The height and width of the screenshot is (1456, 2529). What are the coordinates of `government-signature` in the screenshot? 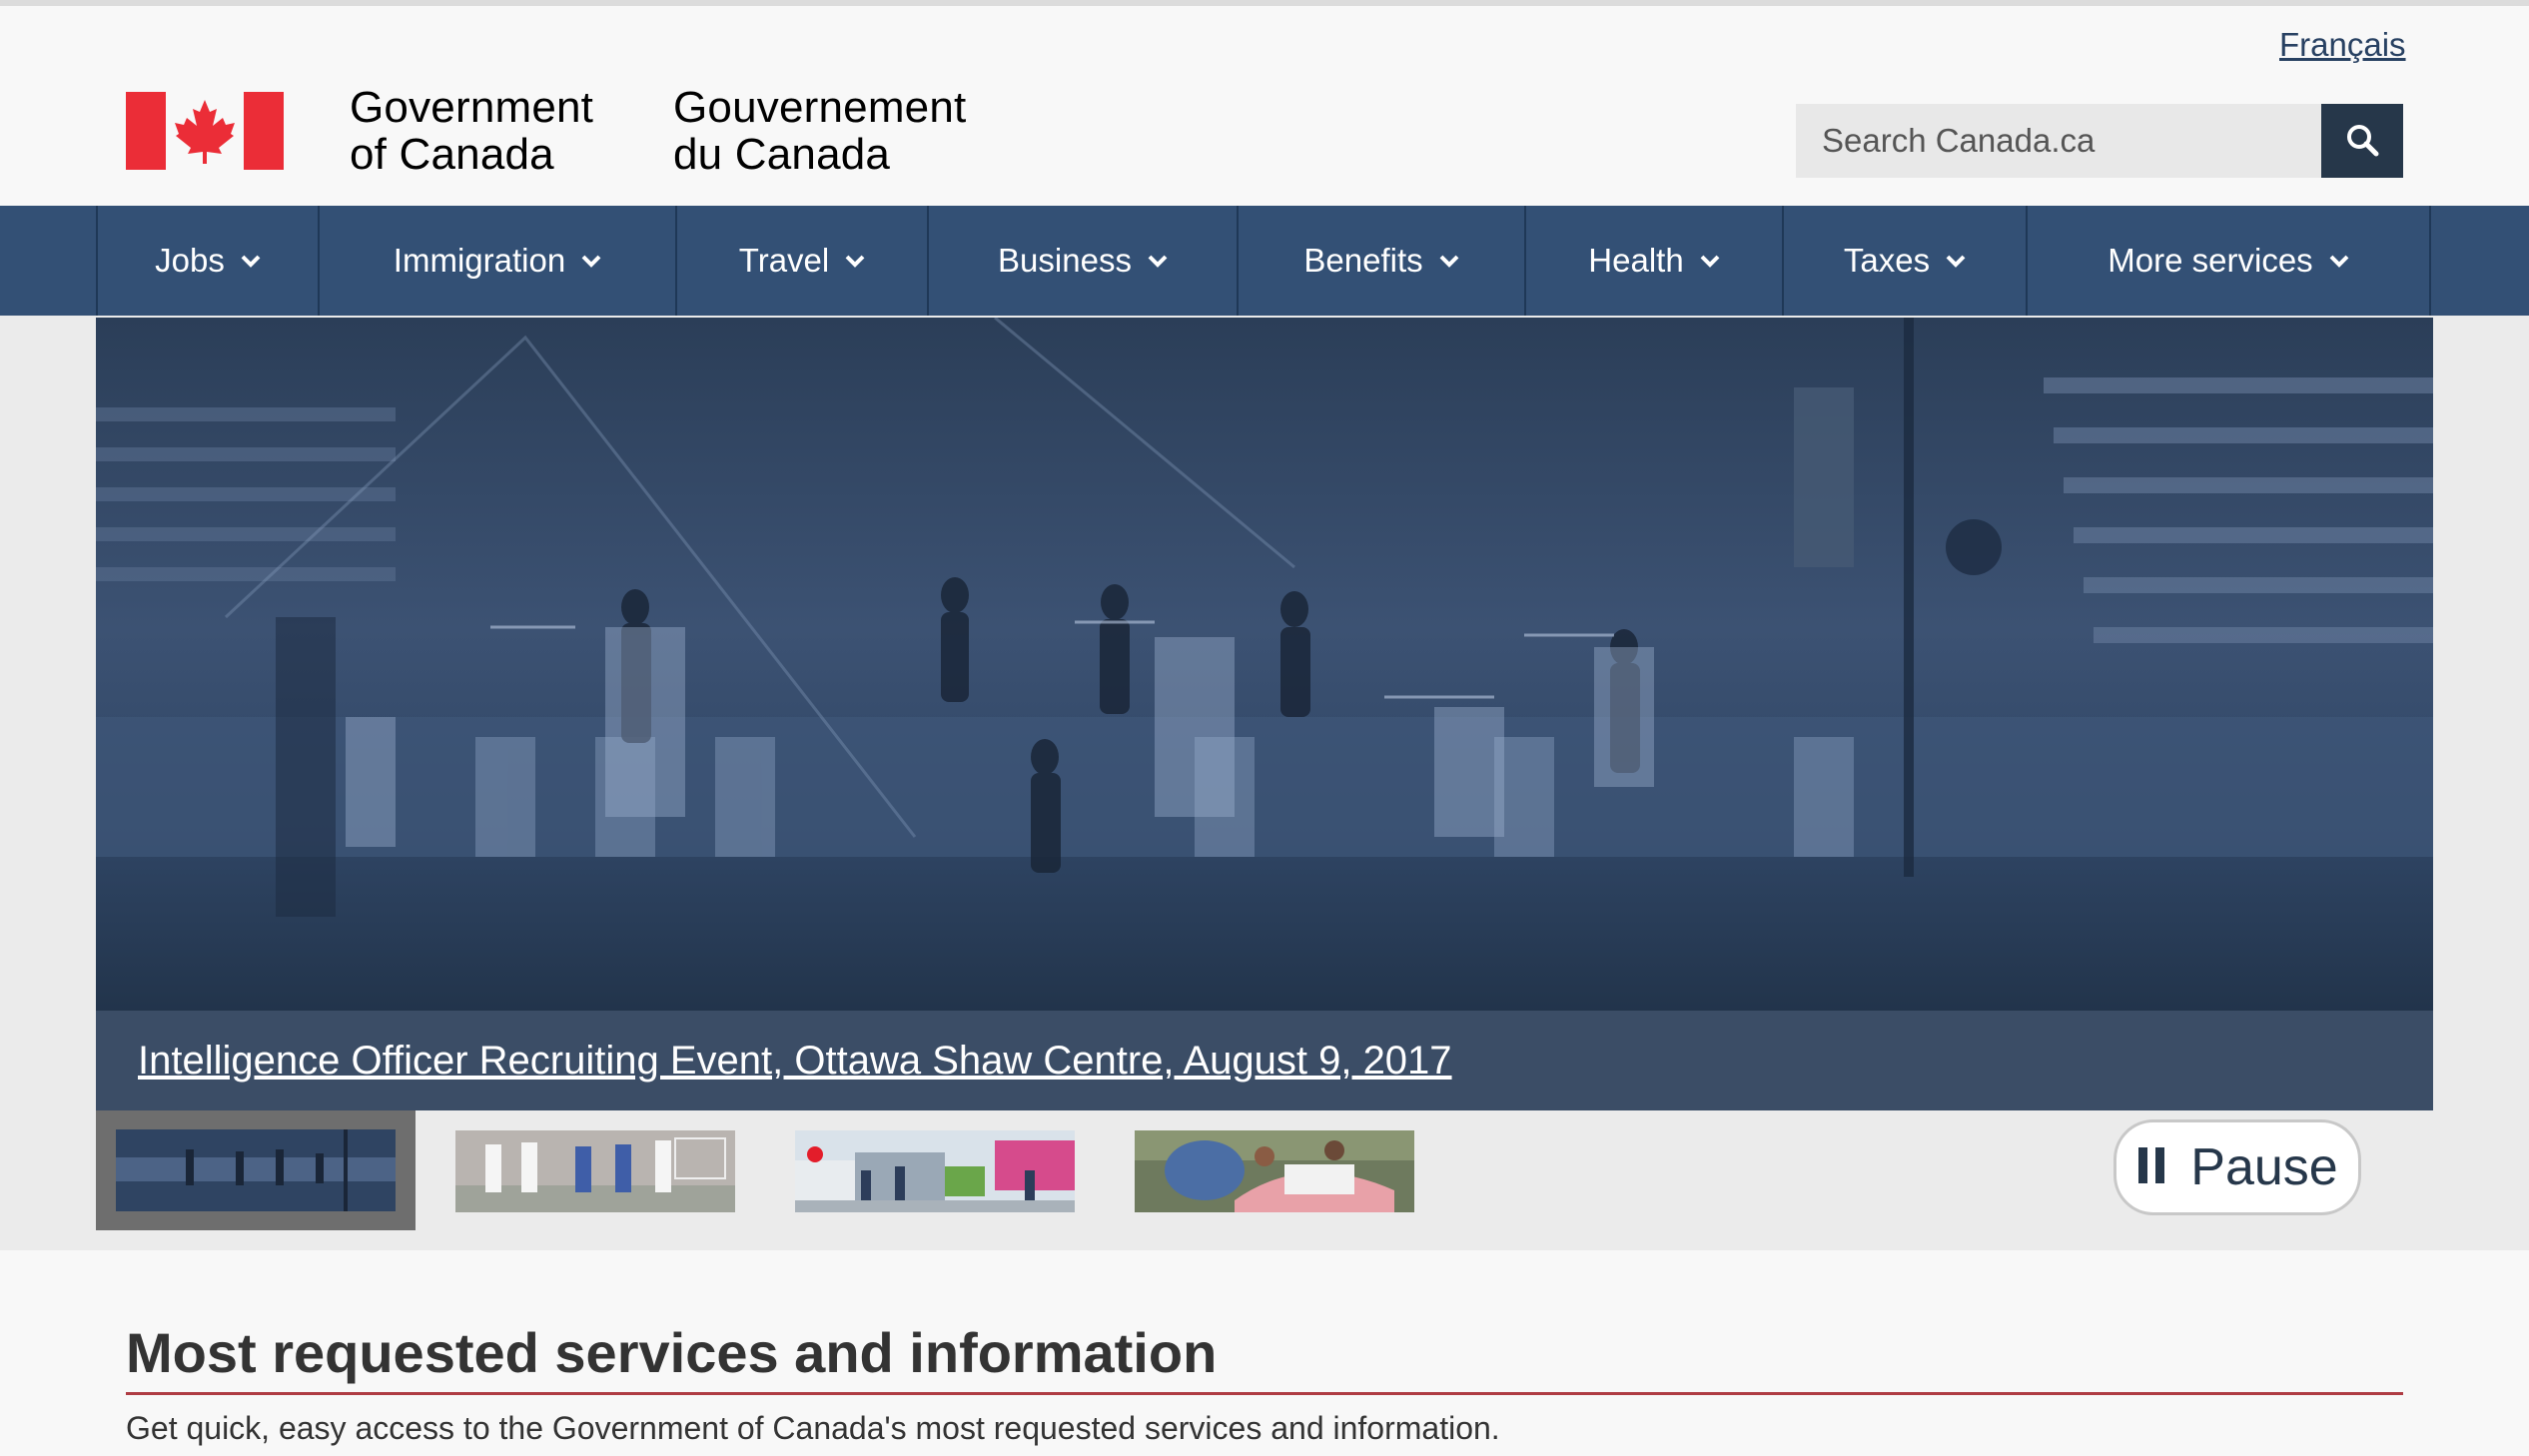 It's located at (205, 136).